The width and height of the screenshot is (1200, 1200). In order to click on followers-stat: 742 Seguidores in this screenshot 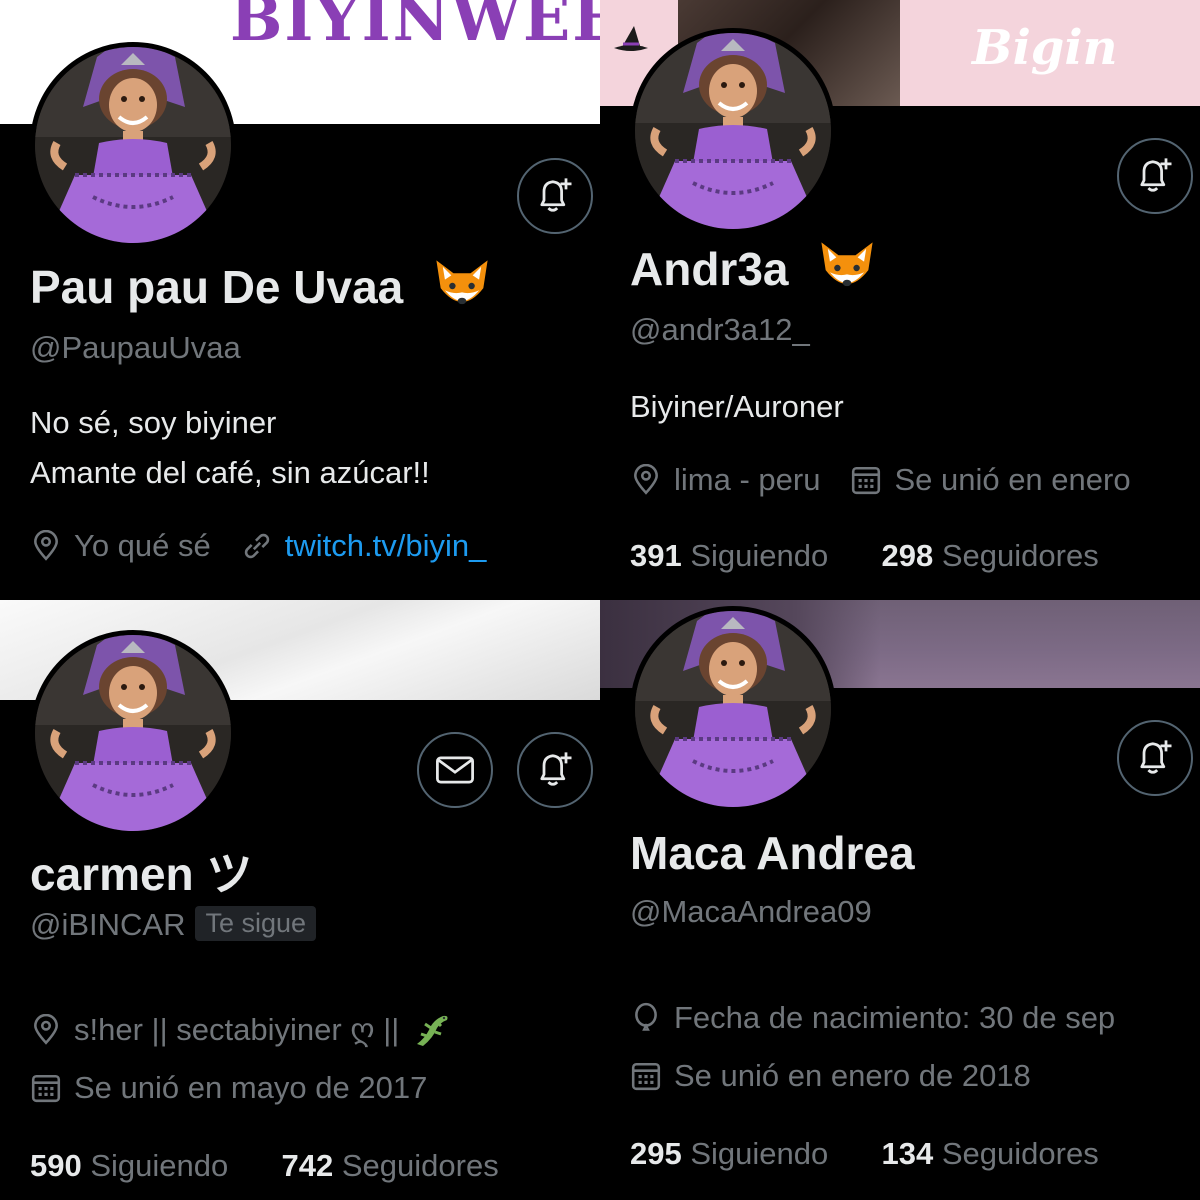, I will do `click(390, 1165)`.